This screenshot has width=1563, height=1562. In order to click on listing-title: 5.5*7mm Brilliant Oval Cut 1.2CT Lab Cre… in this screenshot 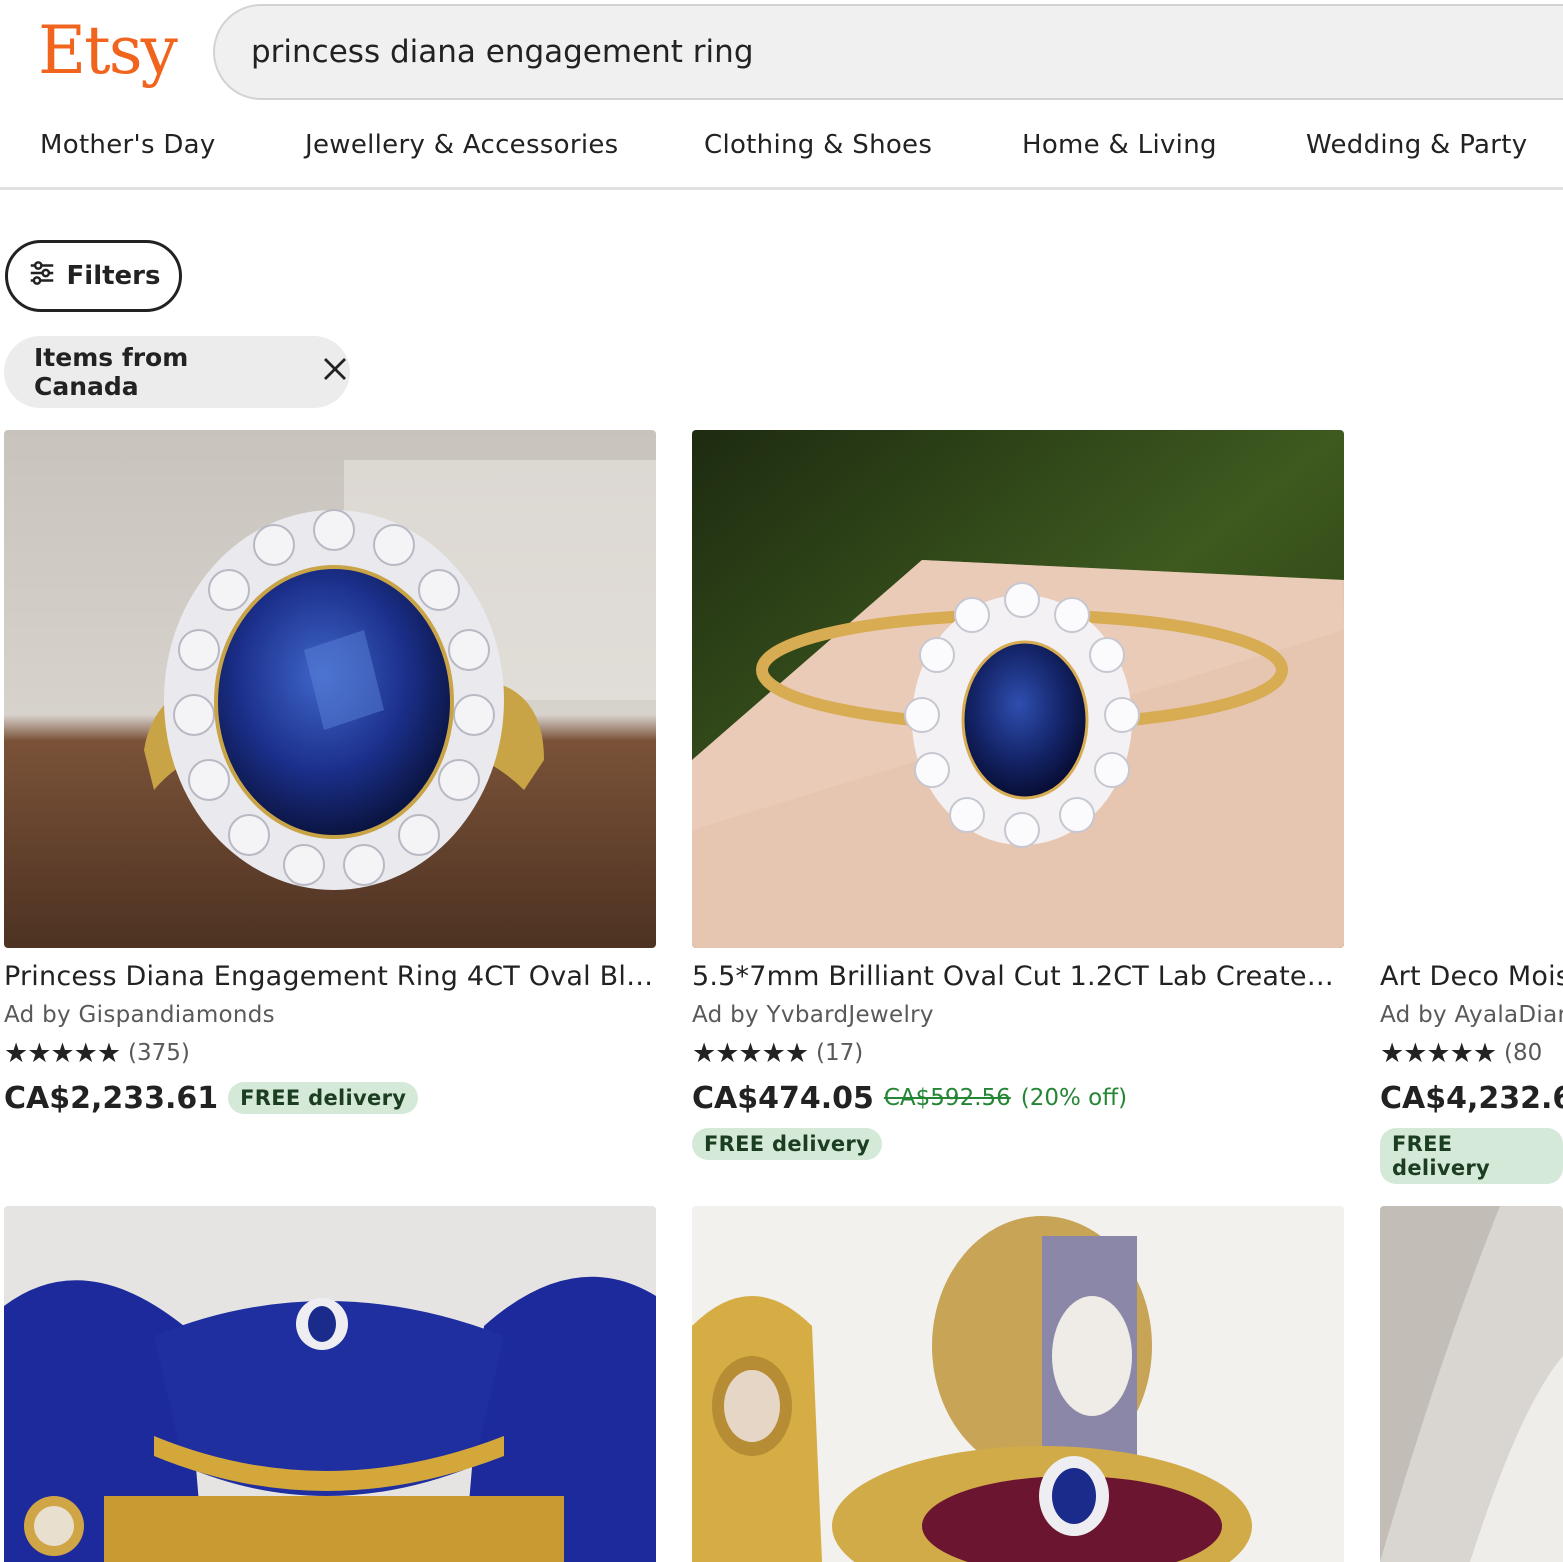, I will do `click(1018, 977)`.